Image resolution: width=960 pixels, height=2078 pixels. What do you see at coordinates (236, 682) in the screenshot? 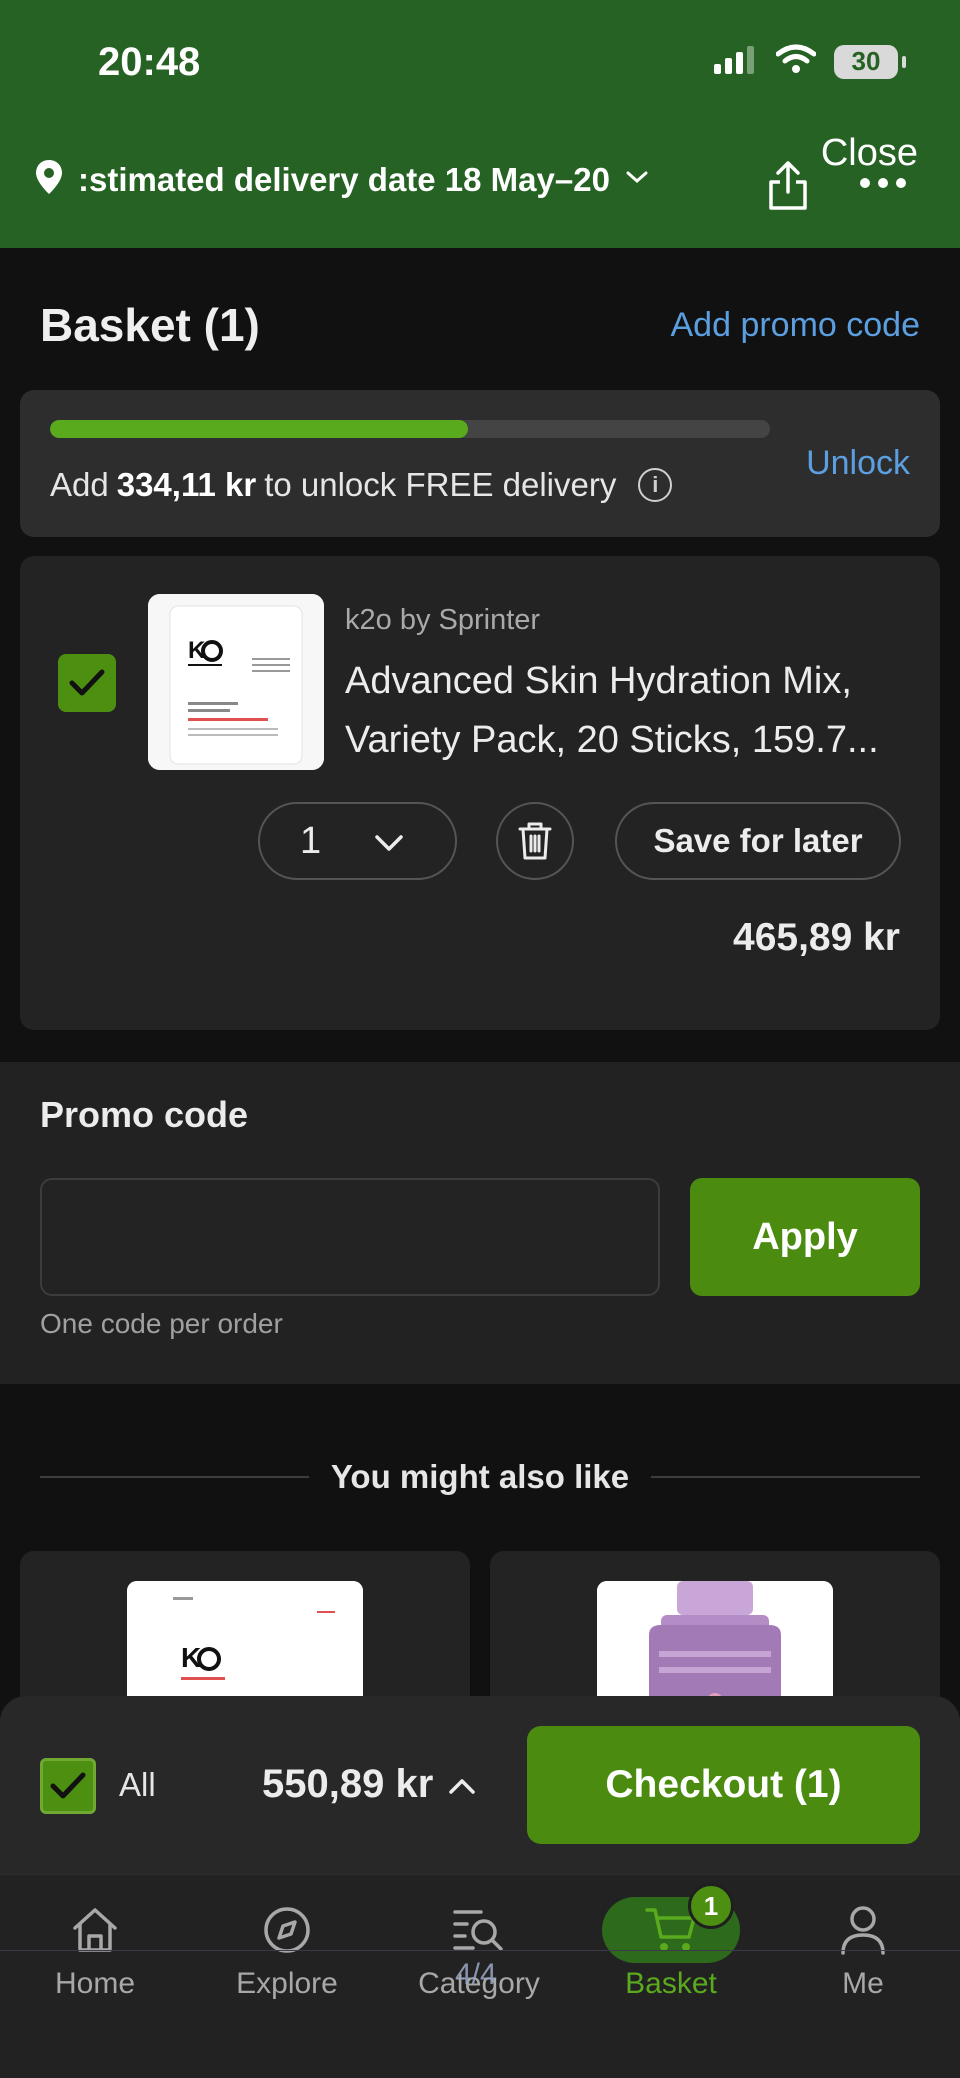
I see `product-image: K` at bounding box center [236, 682].